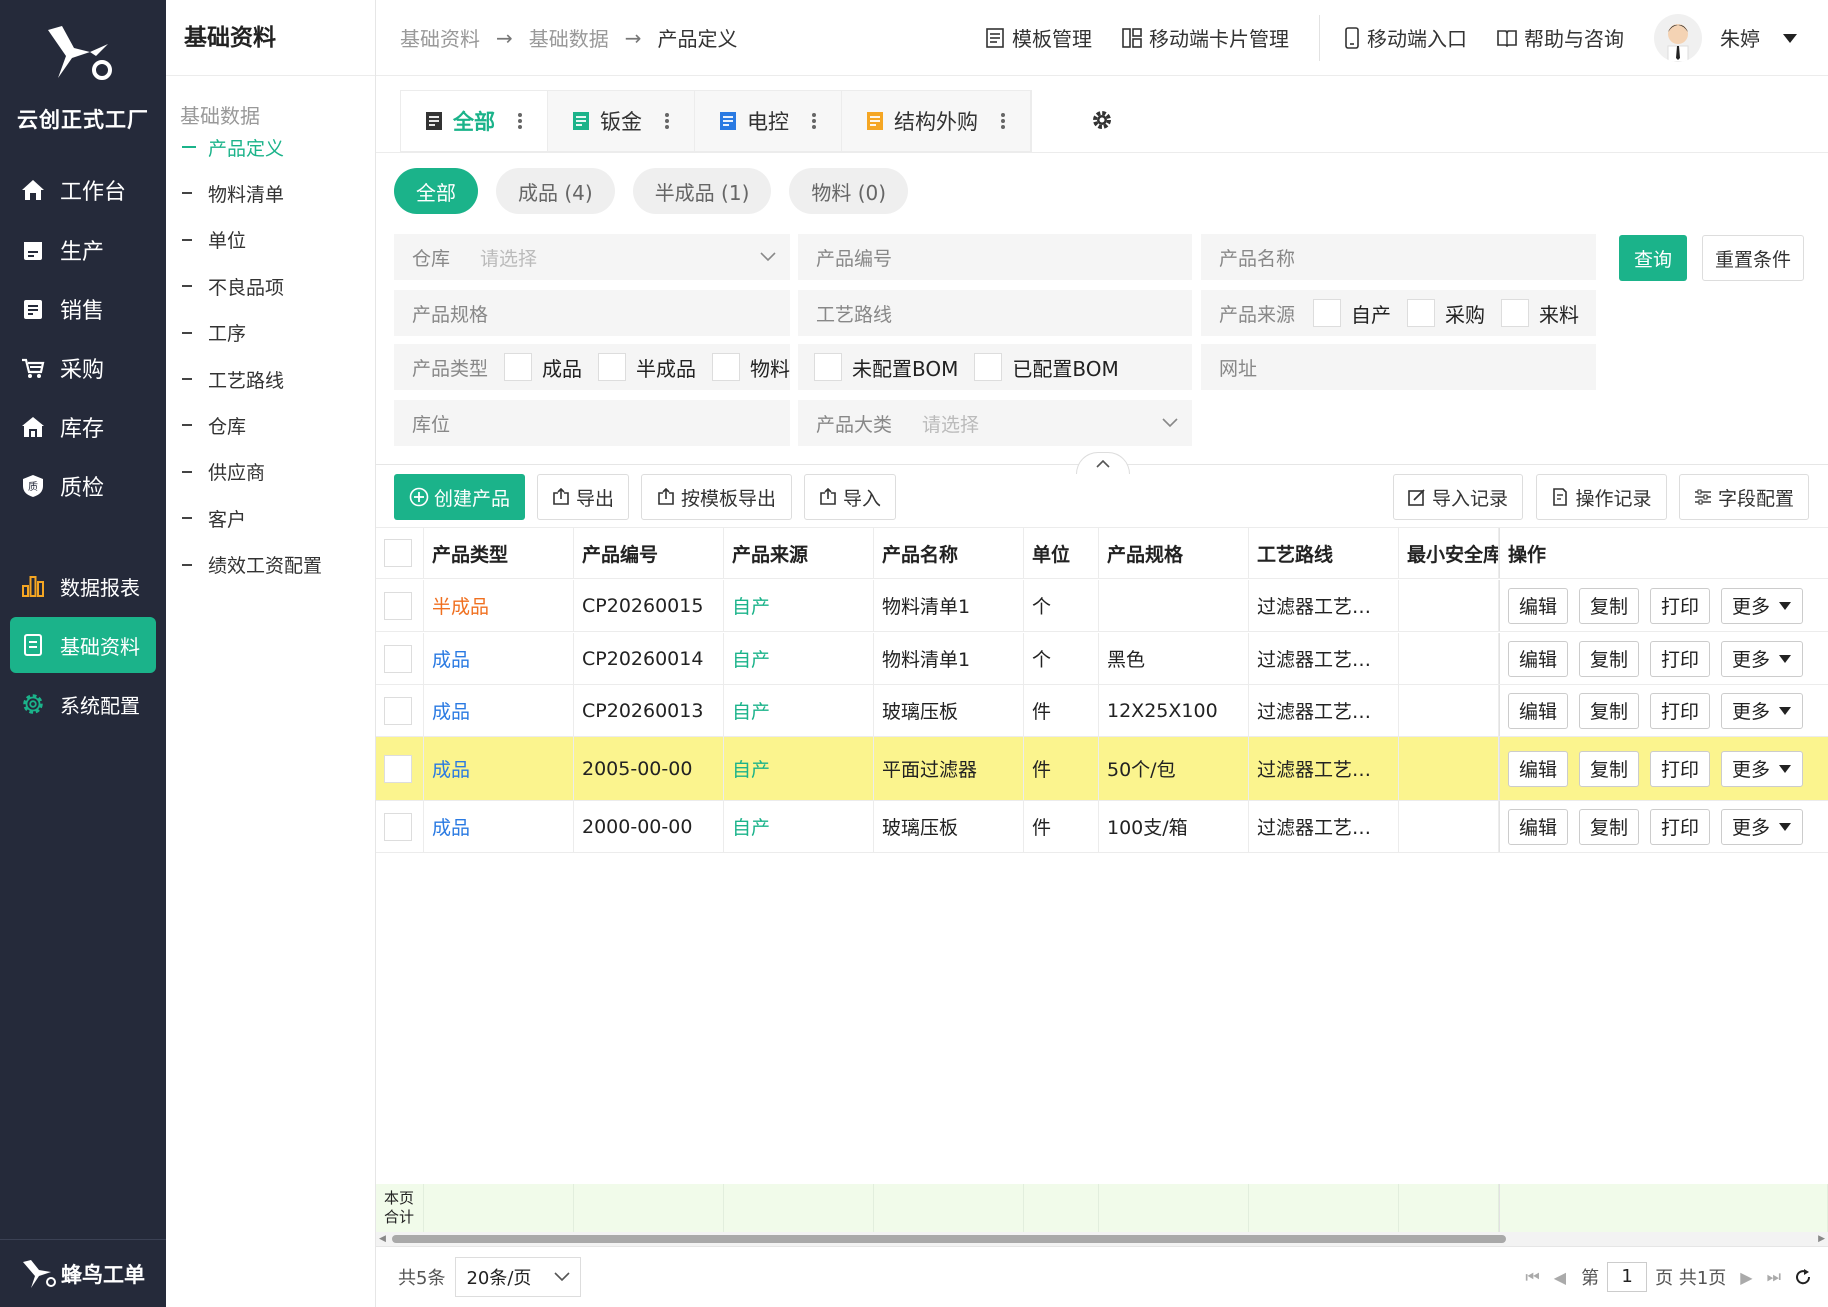 The height and width of the screenshot is (1307, 1828). Describe the element at coordinates (949, 553) in the screenshot. I see `column-header: 产品名称` at that location.